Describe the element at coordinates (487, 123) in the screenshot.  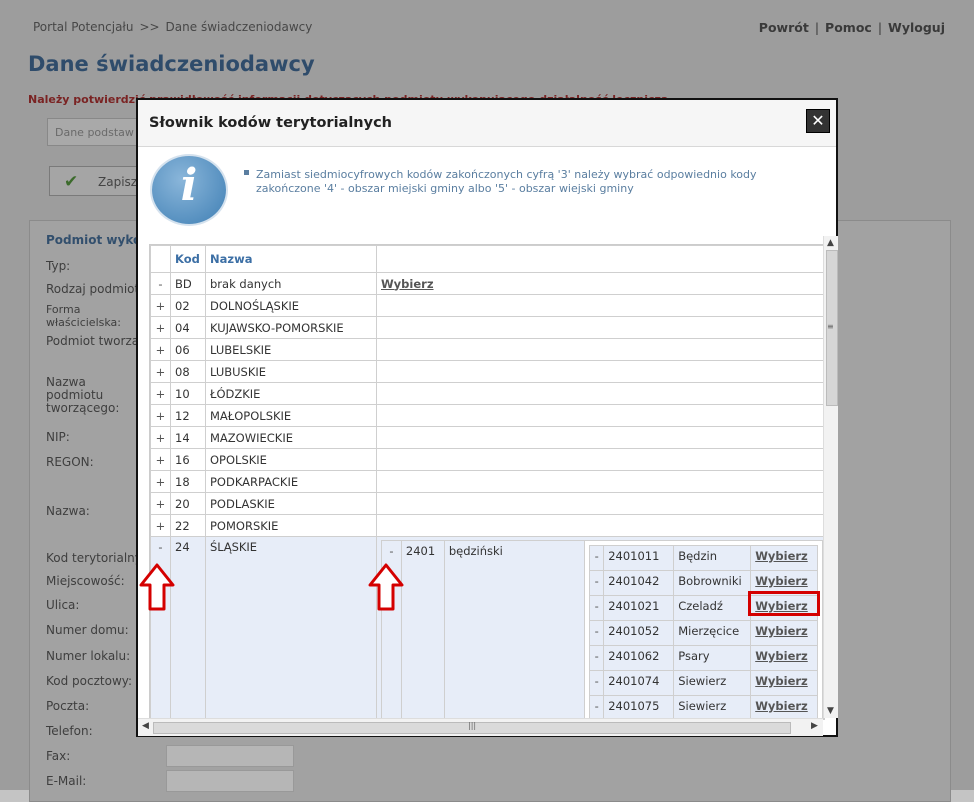
I see `dialog-header: Słownik kodów terytorialnych ✕` at that location.